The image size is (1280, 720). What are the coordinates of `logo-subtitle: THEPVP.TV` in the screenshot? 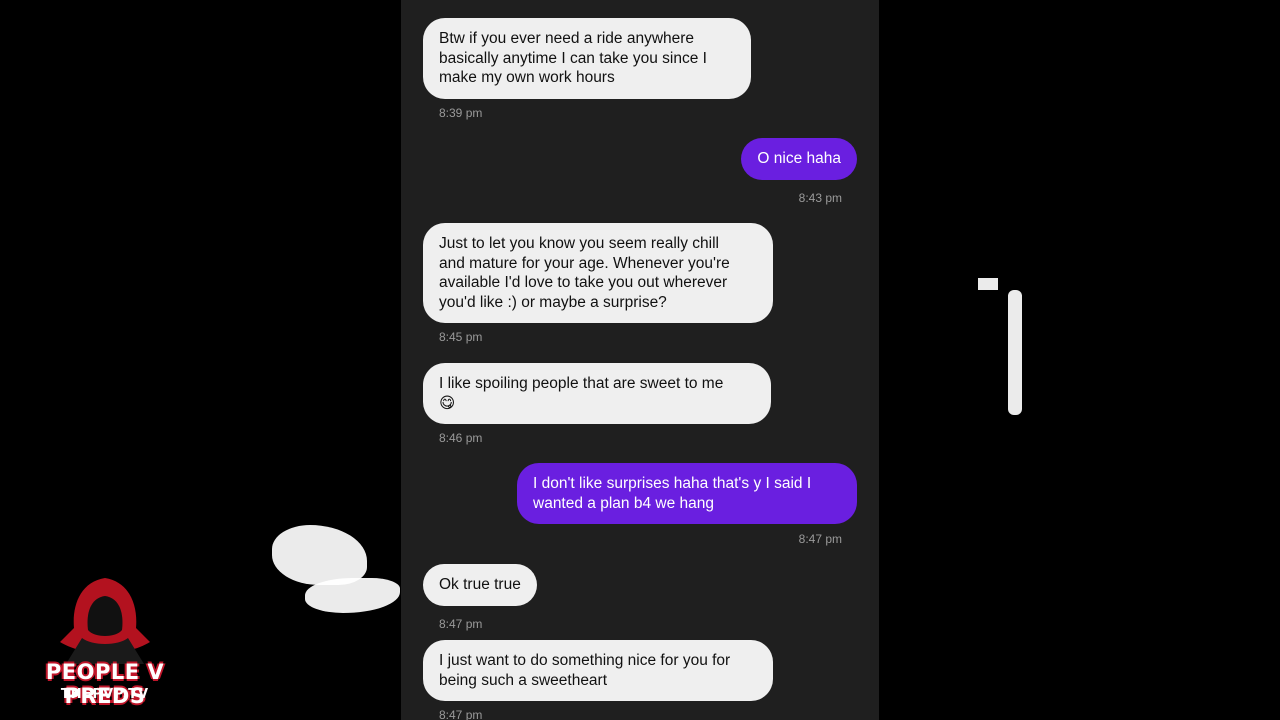 It's located at (105, 694).